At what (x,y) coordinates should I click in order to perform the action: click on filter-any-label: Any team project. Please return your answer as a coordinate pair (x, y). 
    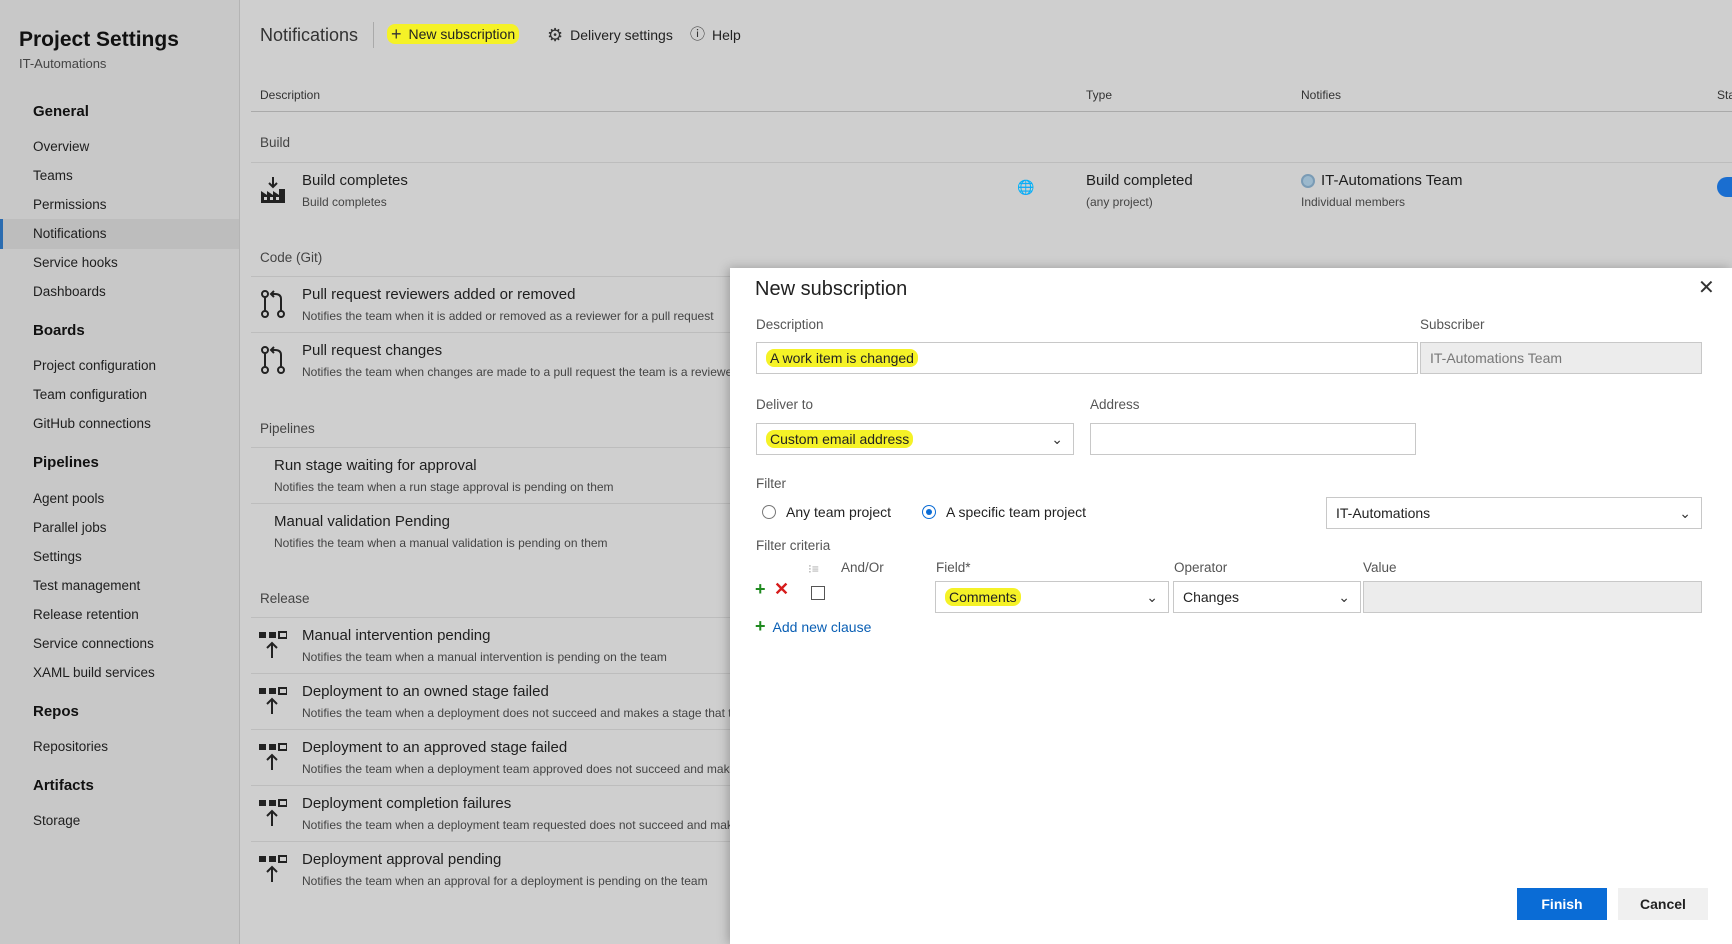
    Looking at the image, I should click on (839, 512).